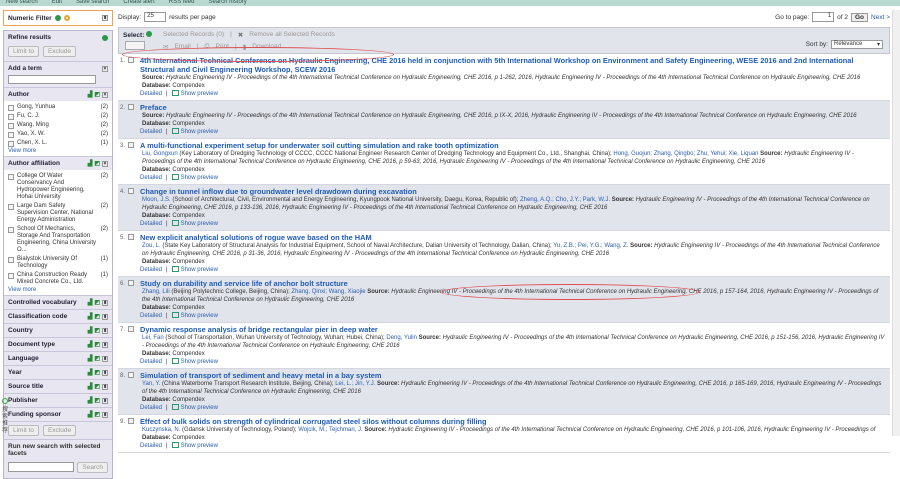 The width and height of the screenshot is (900, 479). I want to click on author-link: Zhang, Lili, so click(156, 292).